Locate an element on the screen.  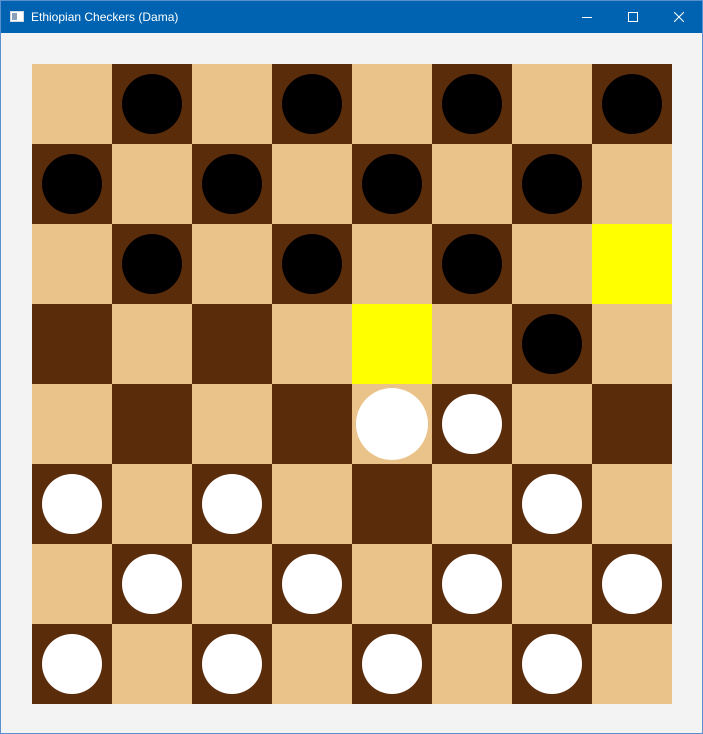
board-square-r2-c5 is located at coordinates (472, 264).